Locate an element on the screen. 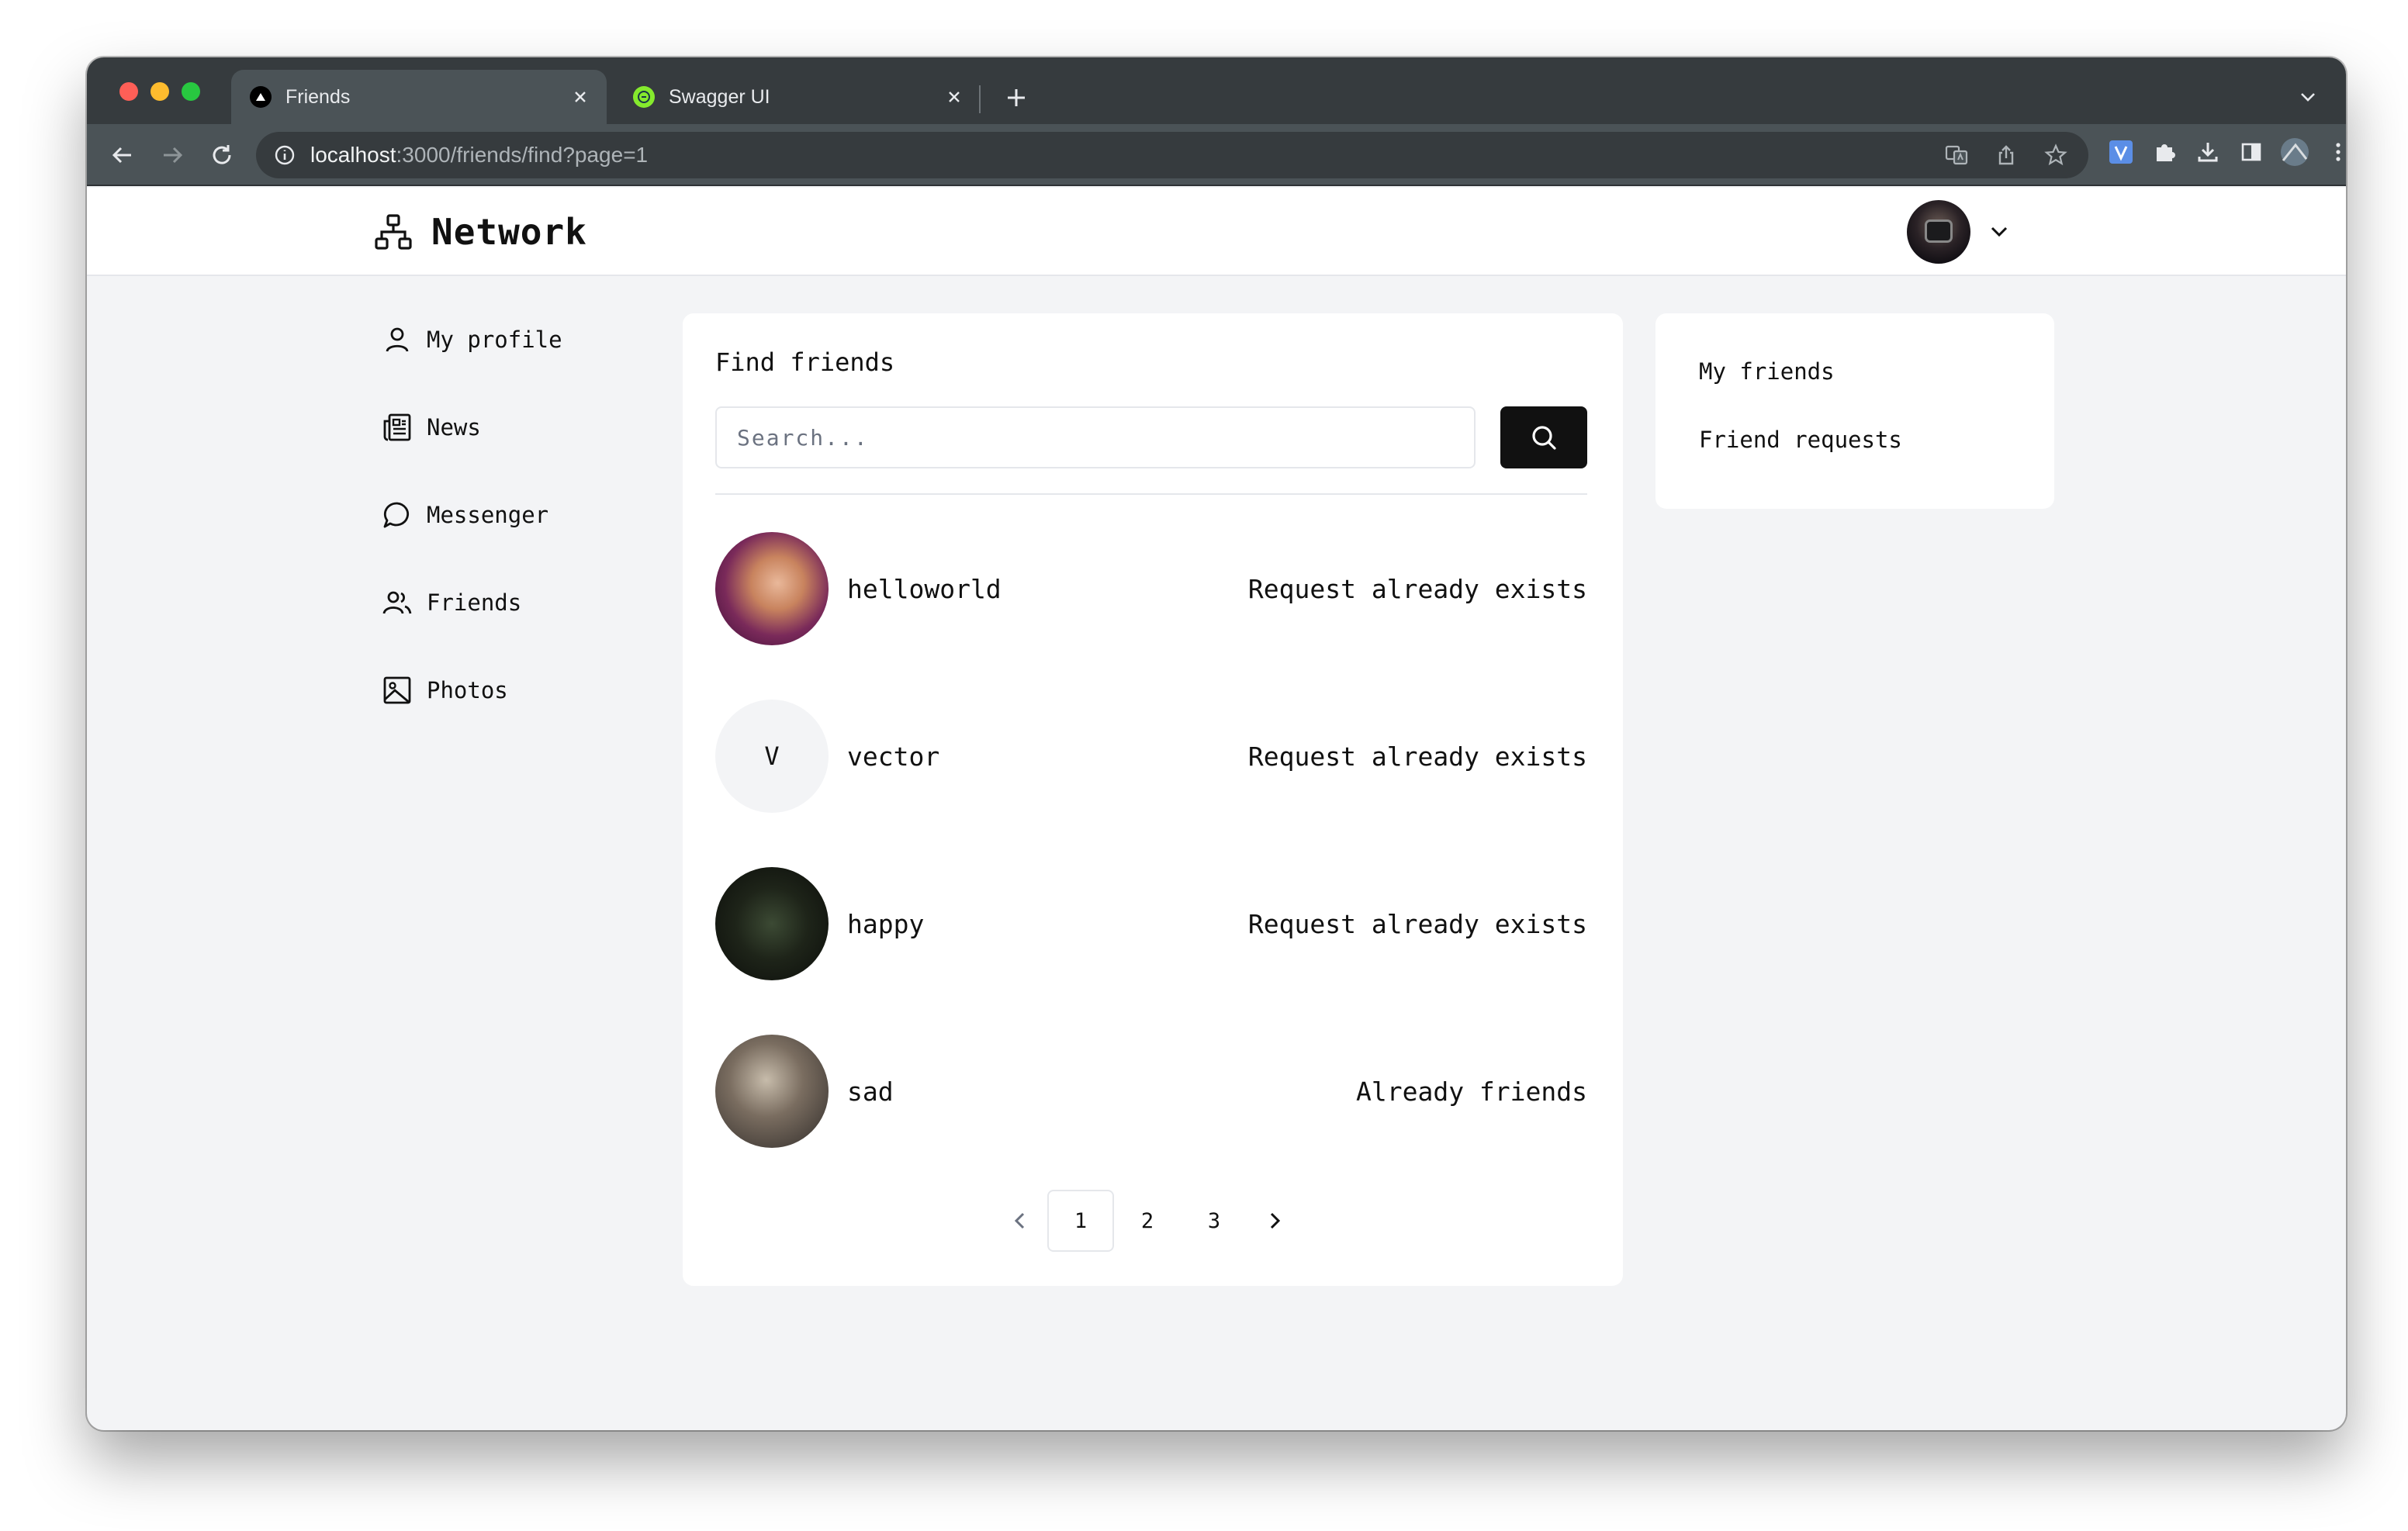  next-page-button is located at coordinates (1274, 1221).